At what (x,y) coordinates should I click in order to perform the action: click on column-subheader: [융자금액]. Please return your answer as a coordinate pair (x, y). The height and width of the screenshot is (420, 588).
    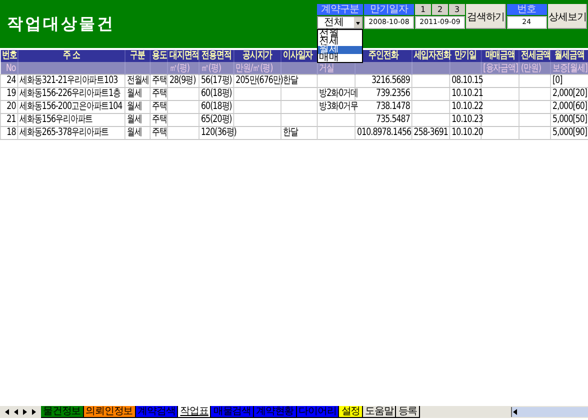
    Looking at the image, I should click on (500, 68).